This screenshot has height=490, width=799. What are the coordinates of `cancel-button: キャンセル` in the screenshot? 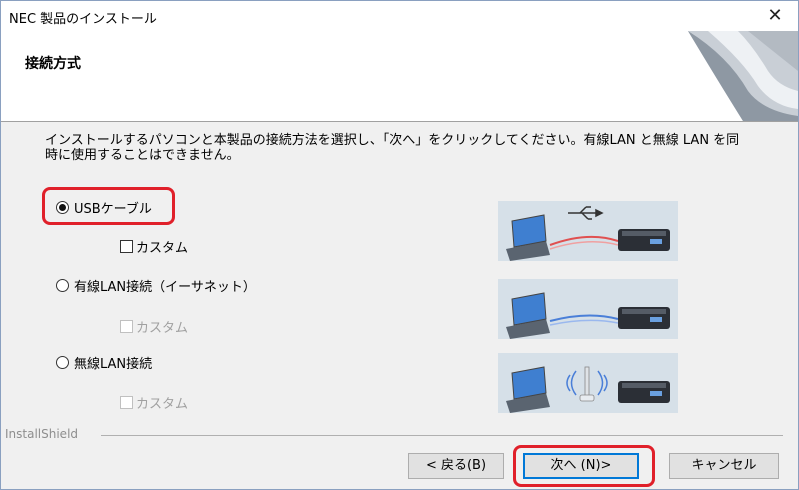 It's located at (724, 466).